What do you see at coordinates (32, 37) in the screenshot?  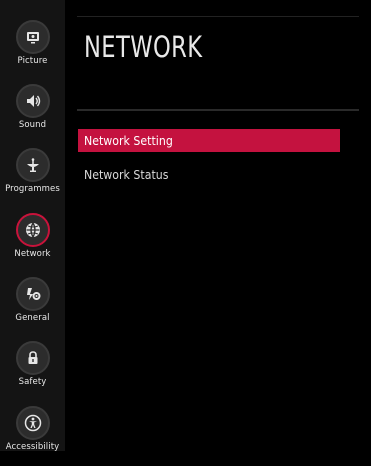 I see `picture-icon` at bounding box center [32, 37].